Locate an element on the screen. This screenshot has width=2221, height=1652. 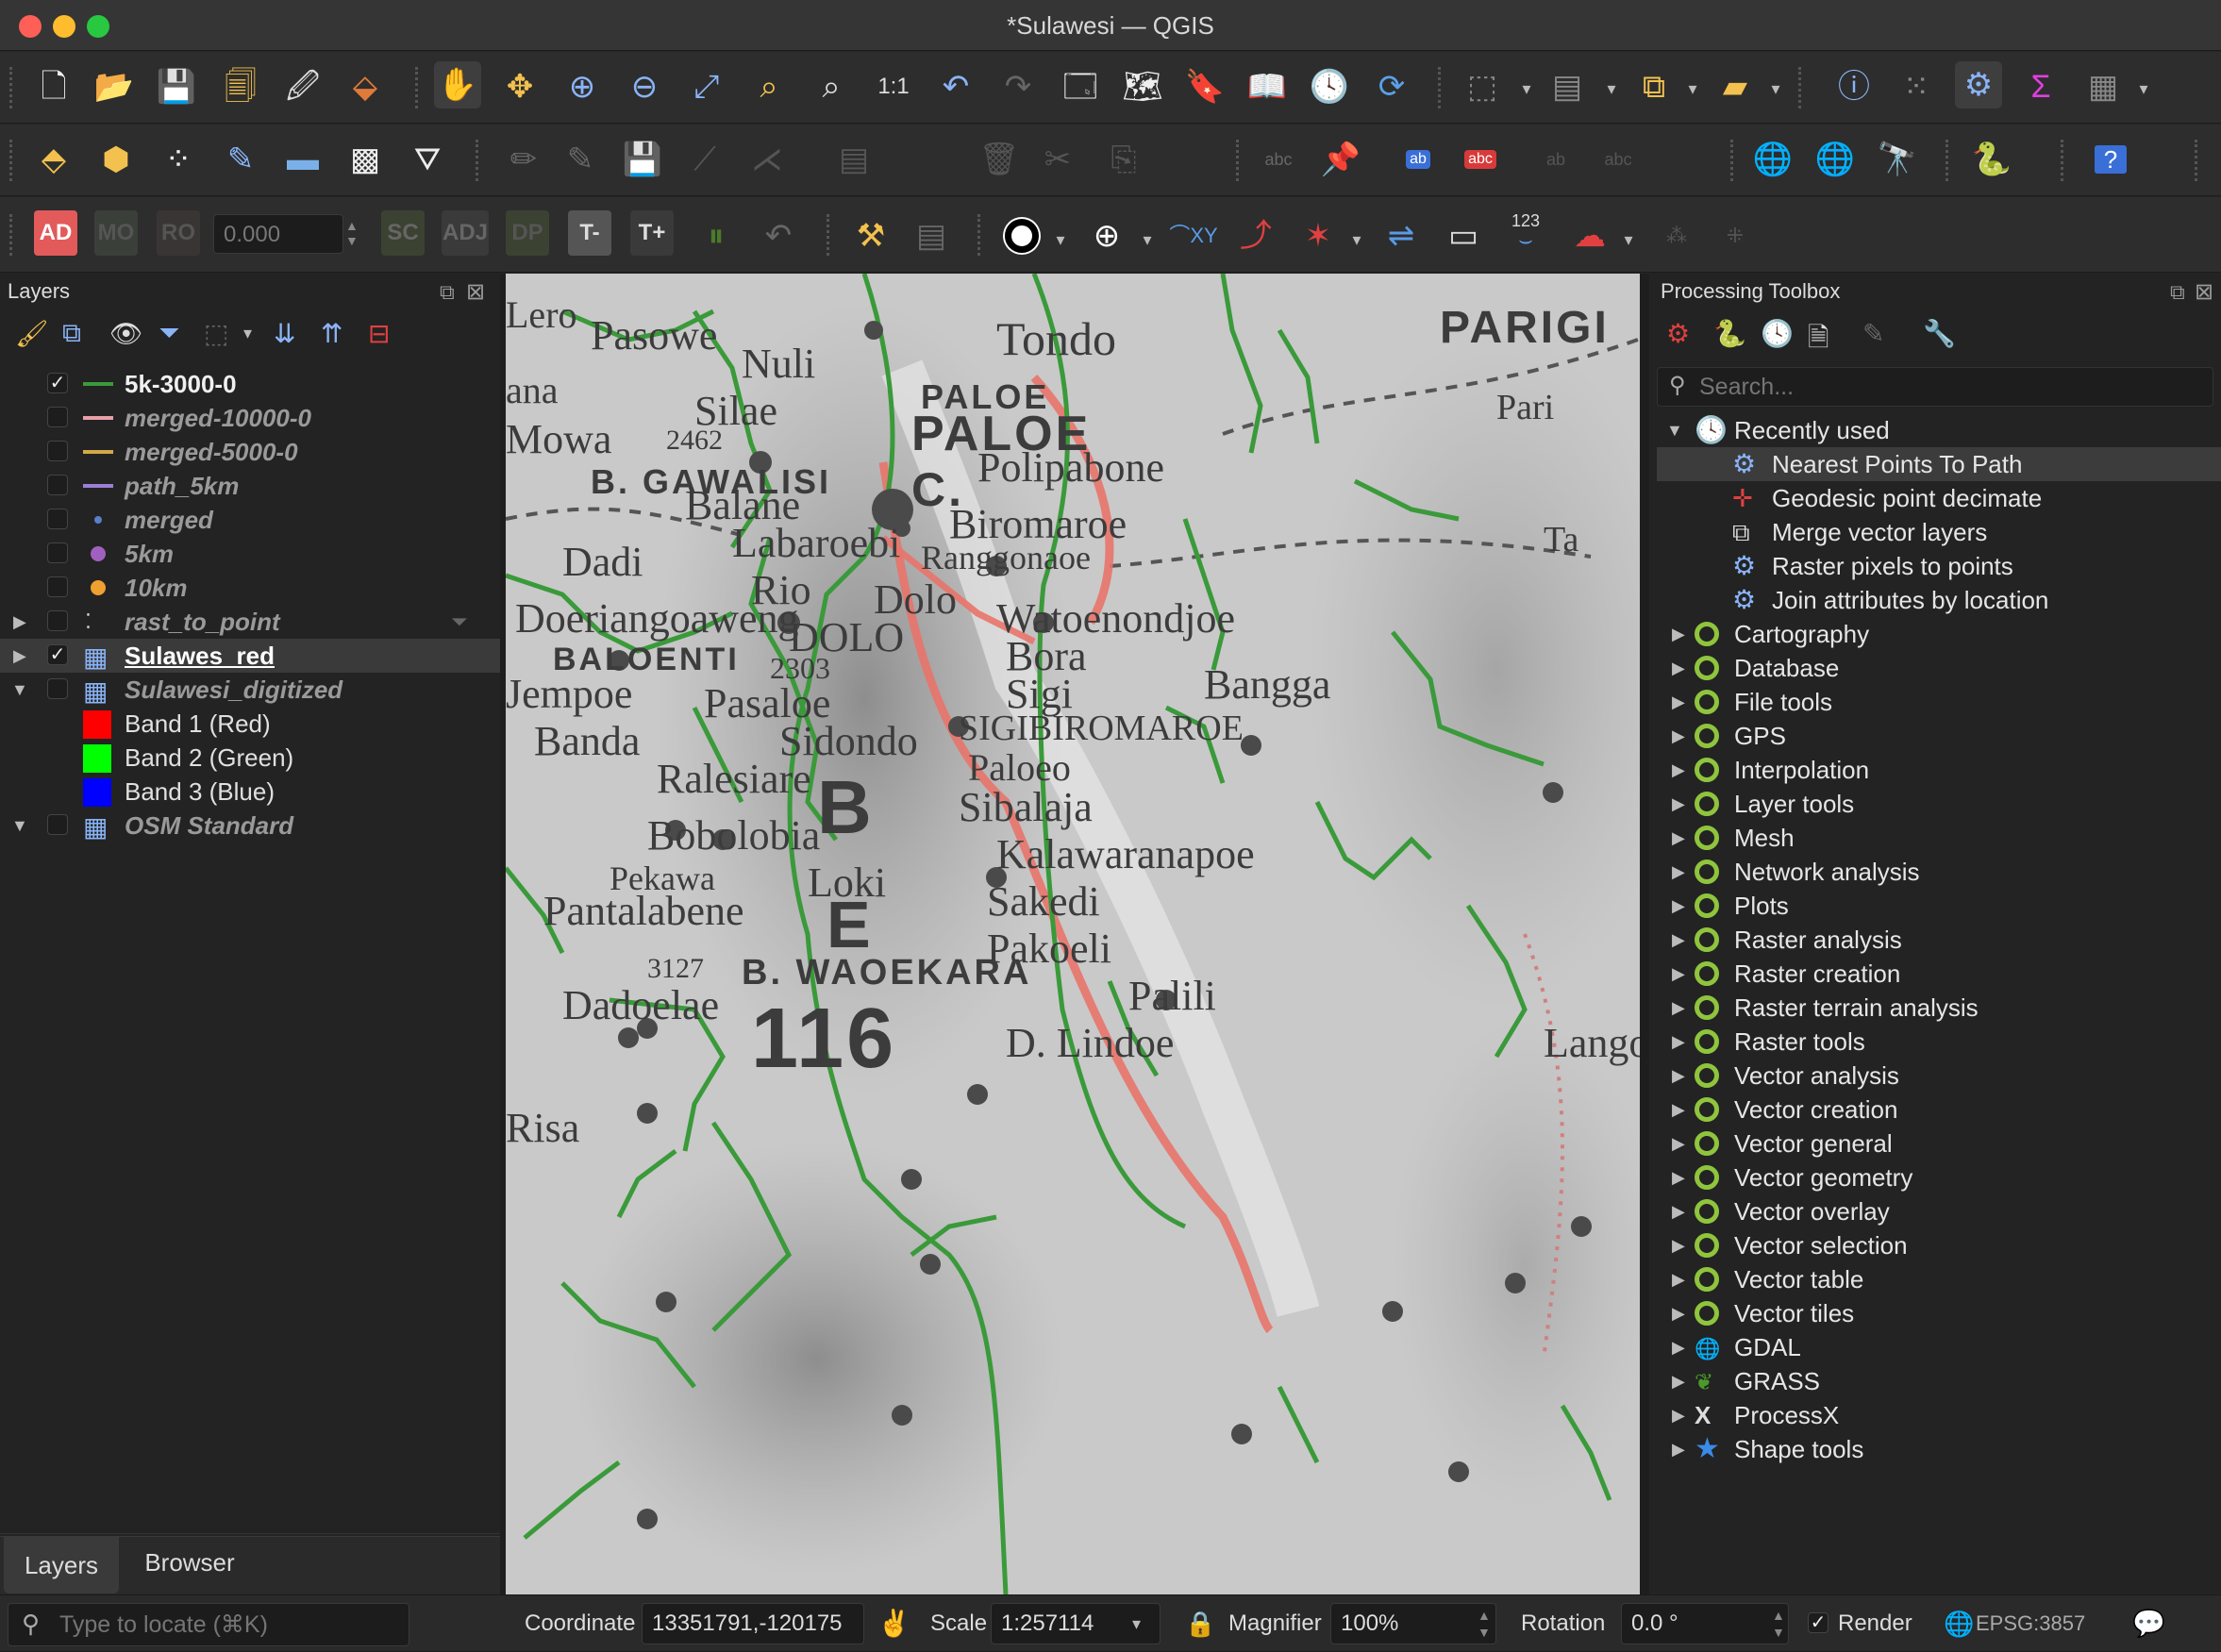
sc-button: SC is located at coordinates (403, 233).